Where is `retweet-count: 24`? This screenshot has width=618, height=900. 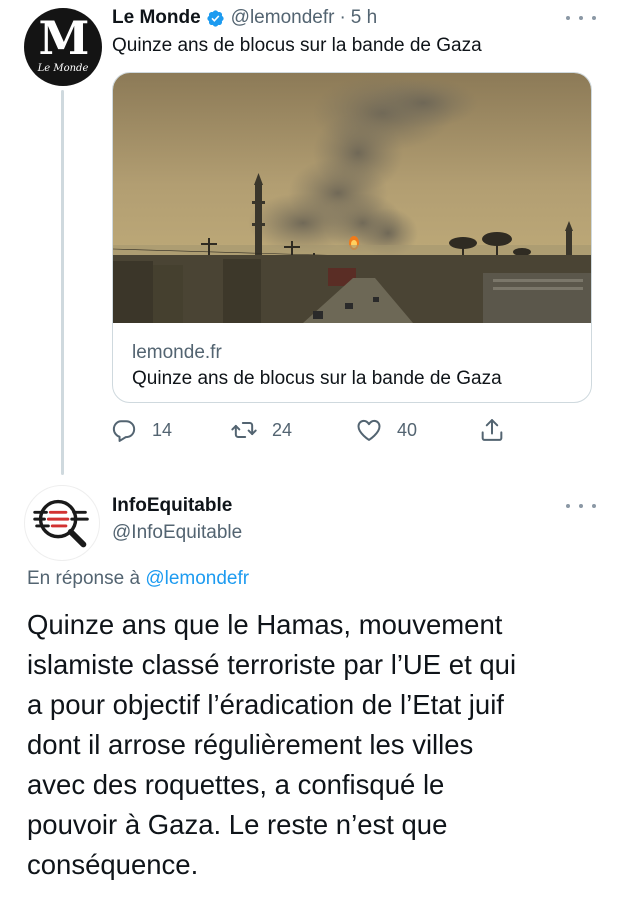
retweet-count: 24 is located at coordinates (282, 429).